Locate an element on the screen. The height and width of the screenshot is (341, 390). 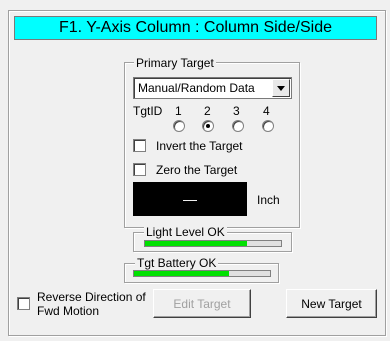
reverse-direction-label: Reverse Direction of Fwd Motion is located at coordinates (91, 304).